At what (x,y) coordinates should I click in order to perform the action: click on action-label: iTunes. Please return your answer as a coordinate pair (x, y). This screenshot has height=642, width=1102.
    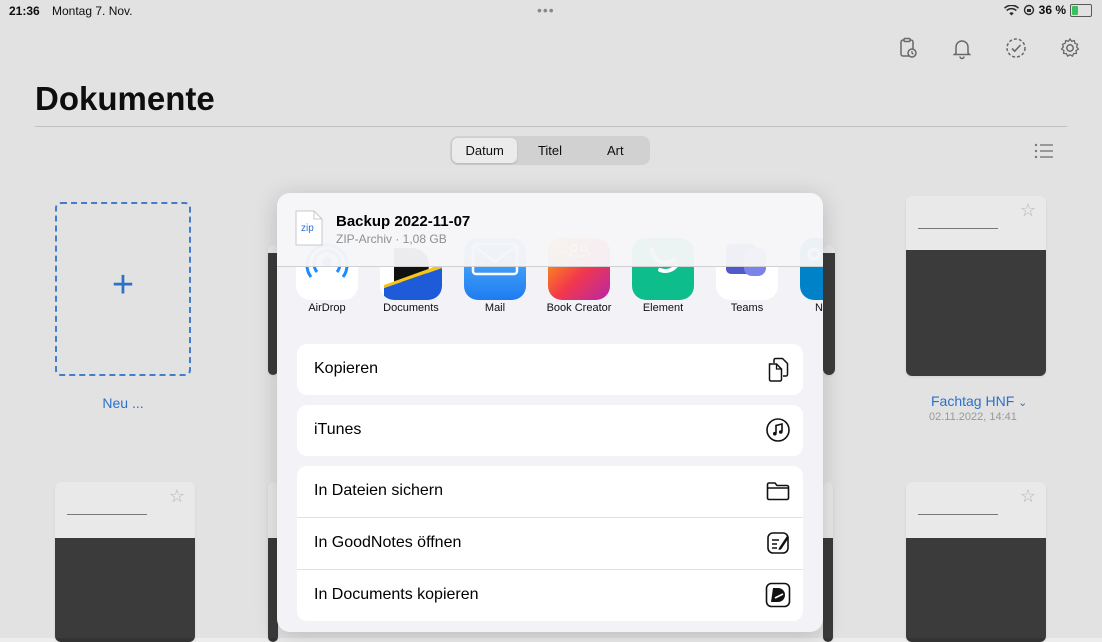
    Looking at the image, I should click on (338, 429).